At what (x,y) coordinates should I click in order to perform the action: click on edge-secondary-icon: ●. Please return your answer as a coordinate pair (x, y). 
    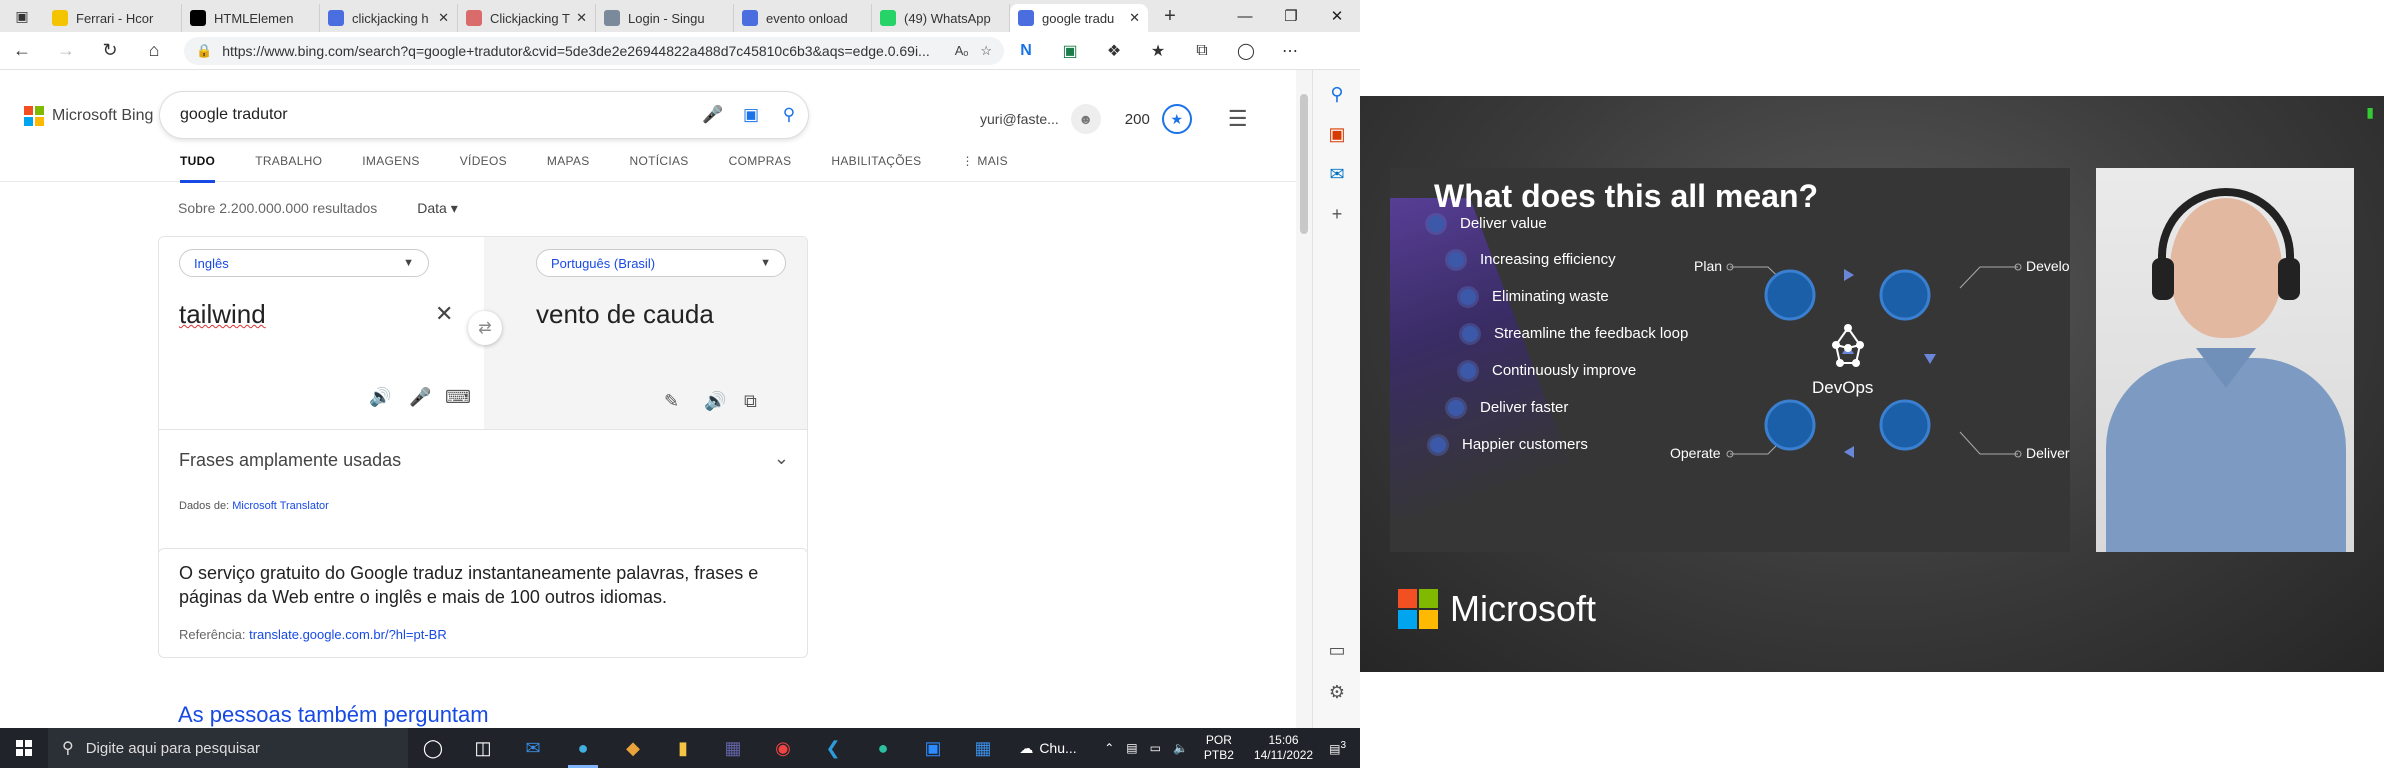
    Looking at the image, I should click on (883, 748).